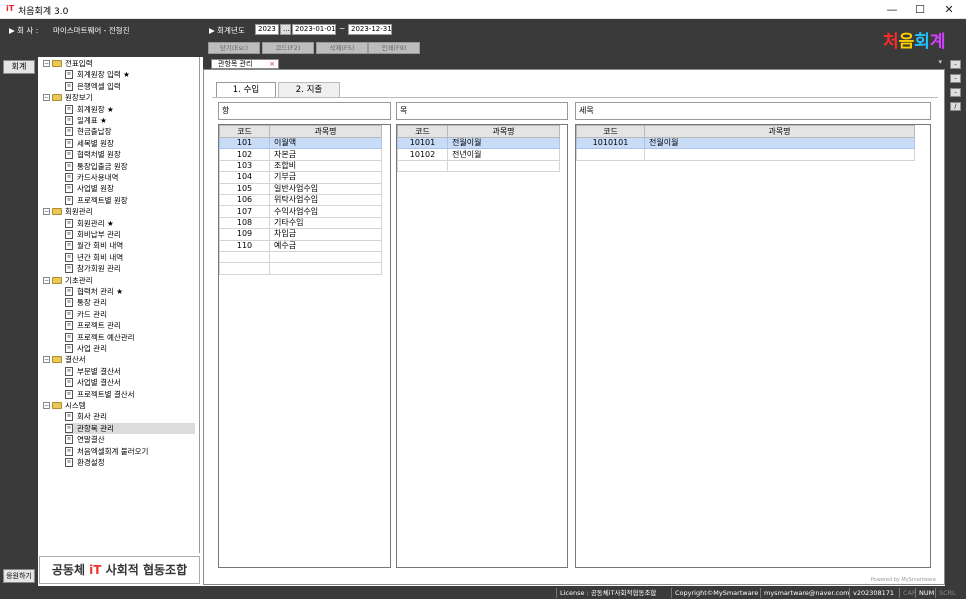  What do you see at coordinates (130, 245) in the screenshot?
I see `tree-item: ≡ 월간 회비 내역` at bounding box center [130, 245].